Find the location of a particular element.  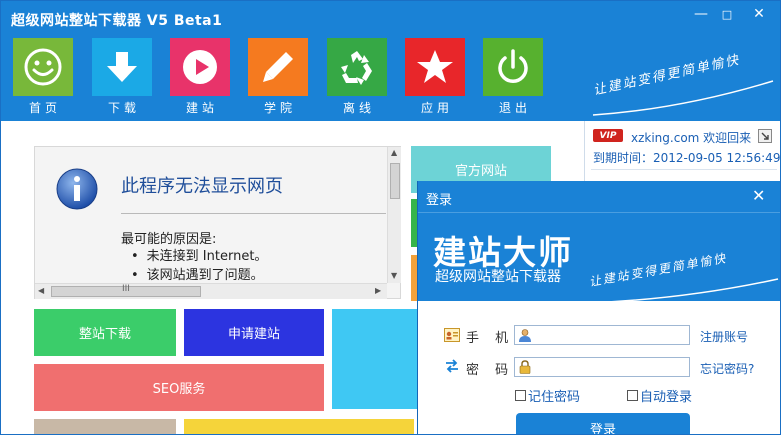

nav-offline-label: 离线 is located at coordinates (358, 108).